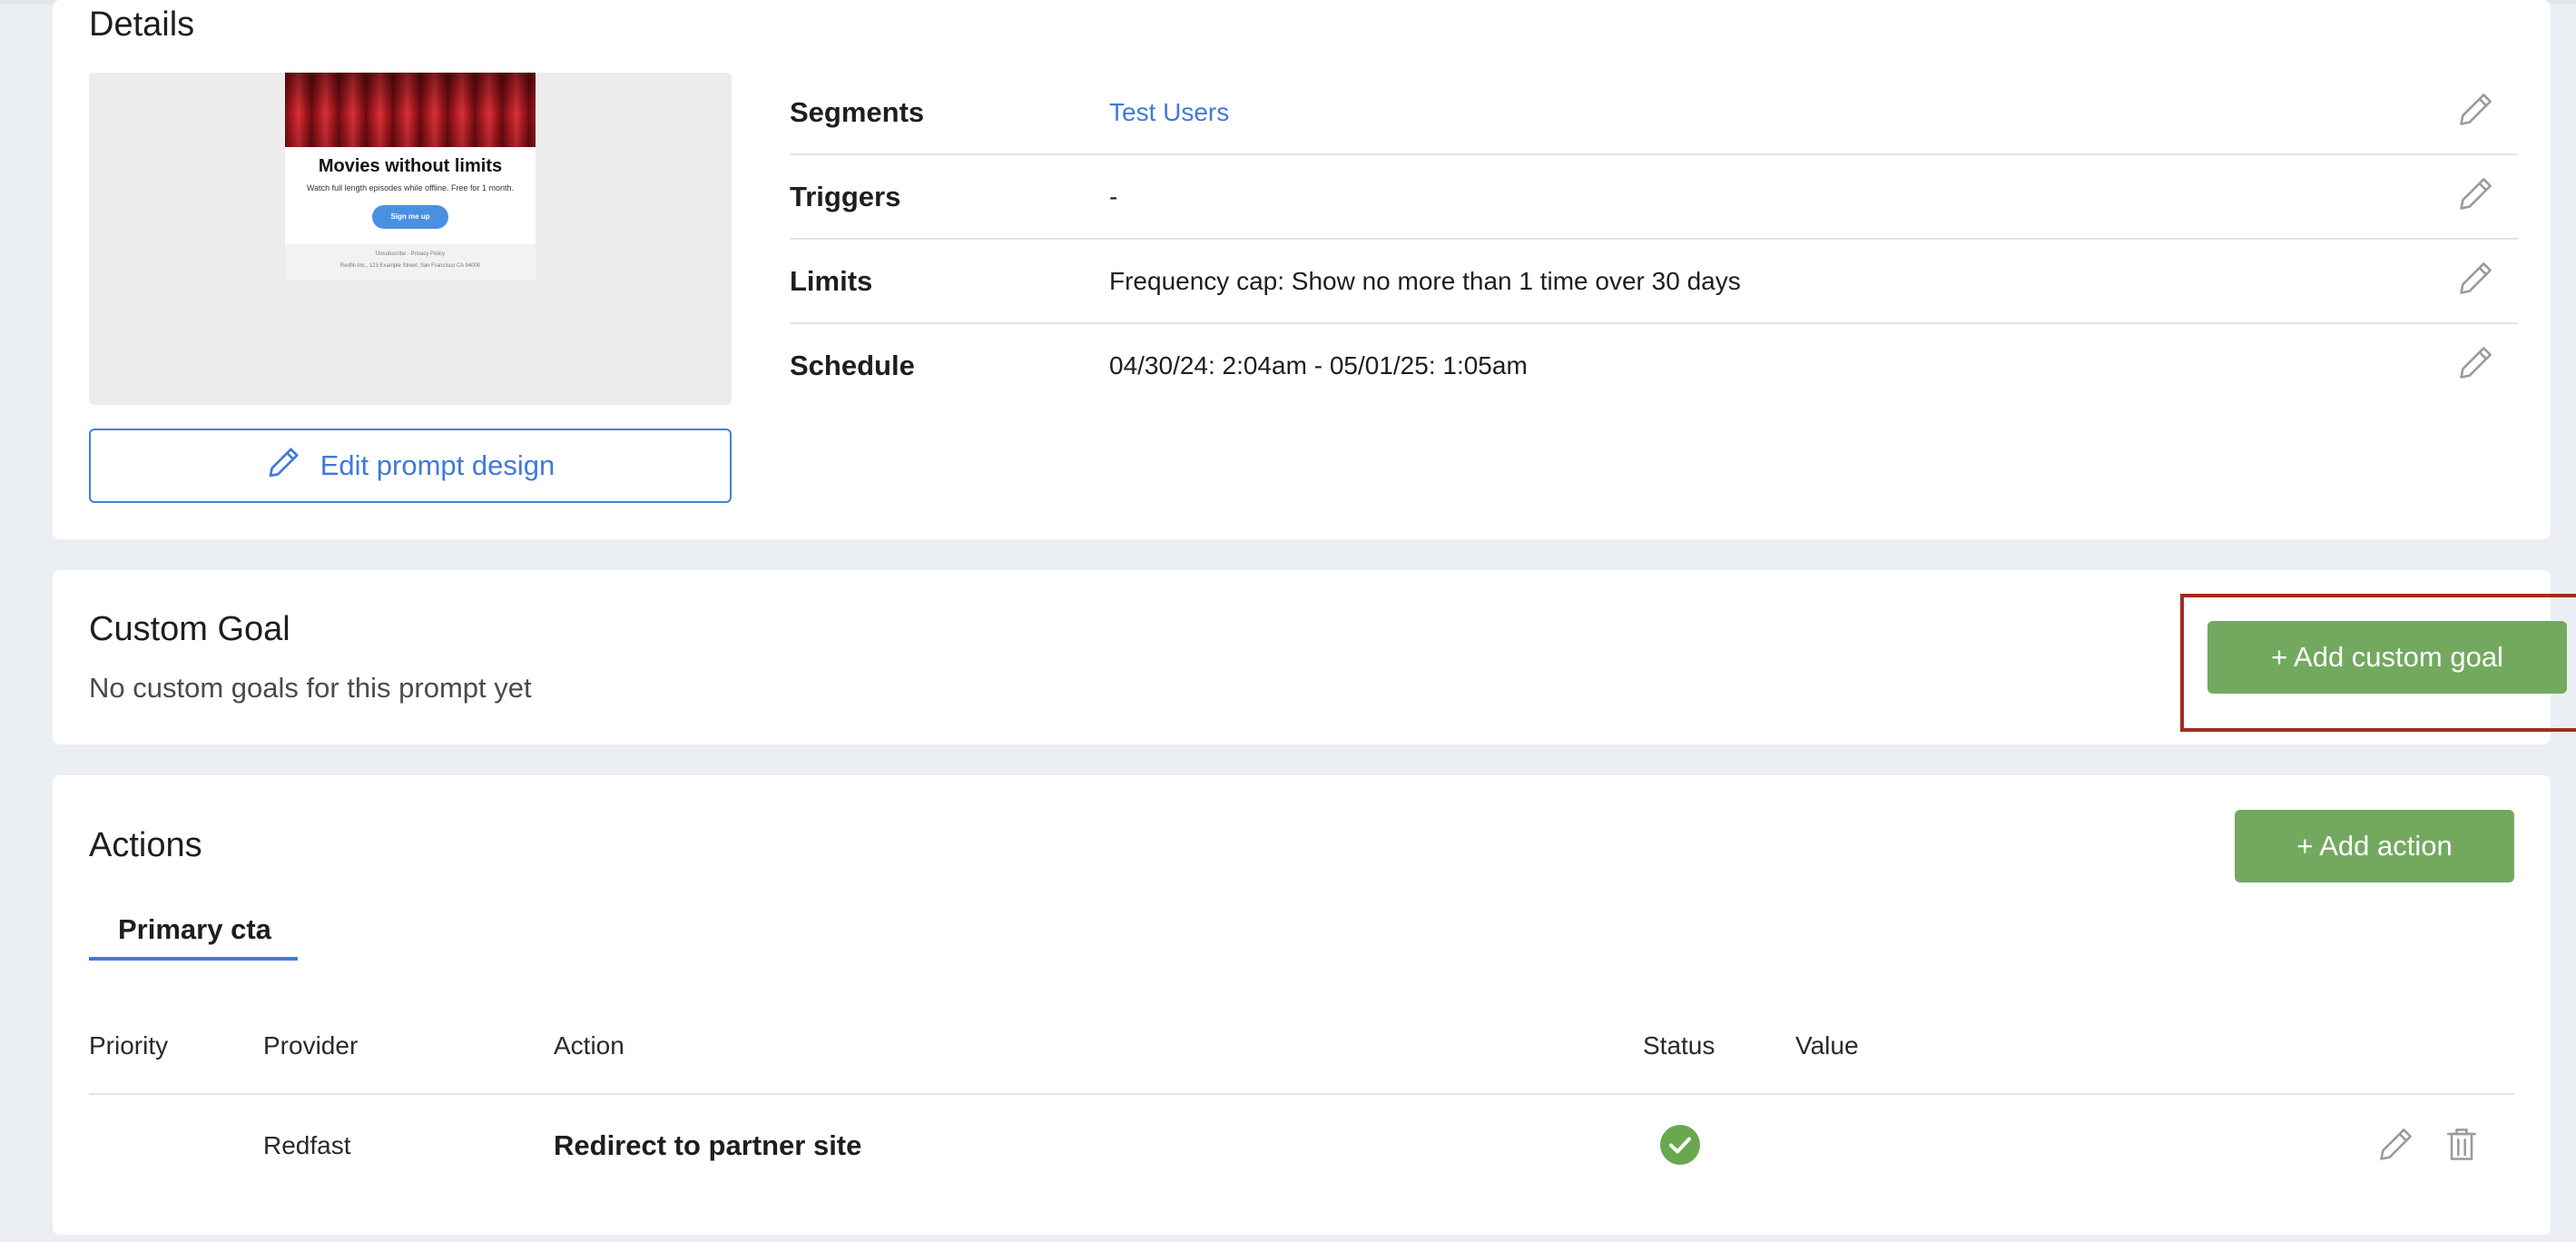 The image size is (2576, 1242). Describe the element at coordinates (1318, 366) in the screenshot. I see `detail-value: 04/30/24: 2:04am - 05/01/25: 1:05am` at that location.